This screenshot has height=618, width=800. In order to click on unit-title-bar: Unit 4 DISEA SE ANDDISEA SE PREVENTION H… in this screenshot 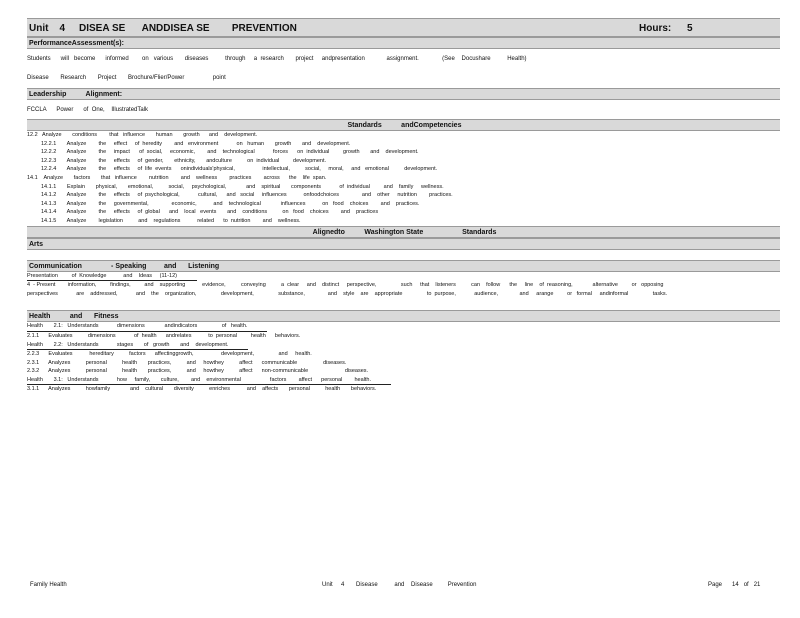, I will do `click(403, 27)`.